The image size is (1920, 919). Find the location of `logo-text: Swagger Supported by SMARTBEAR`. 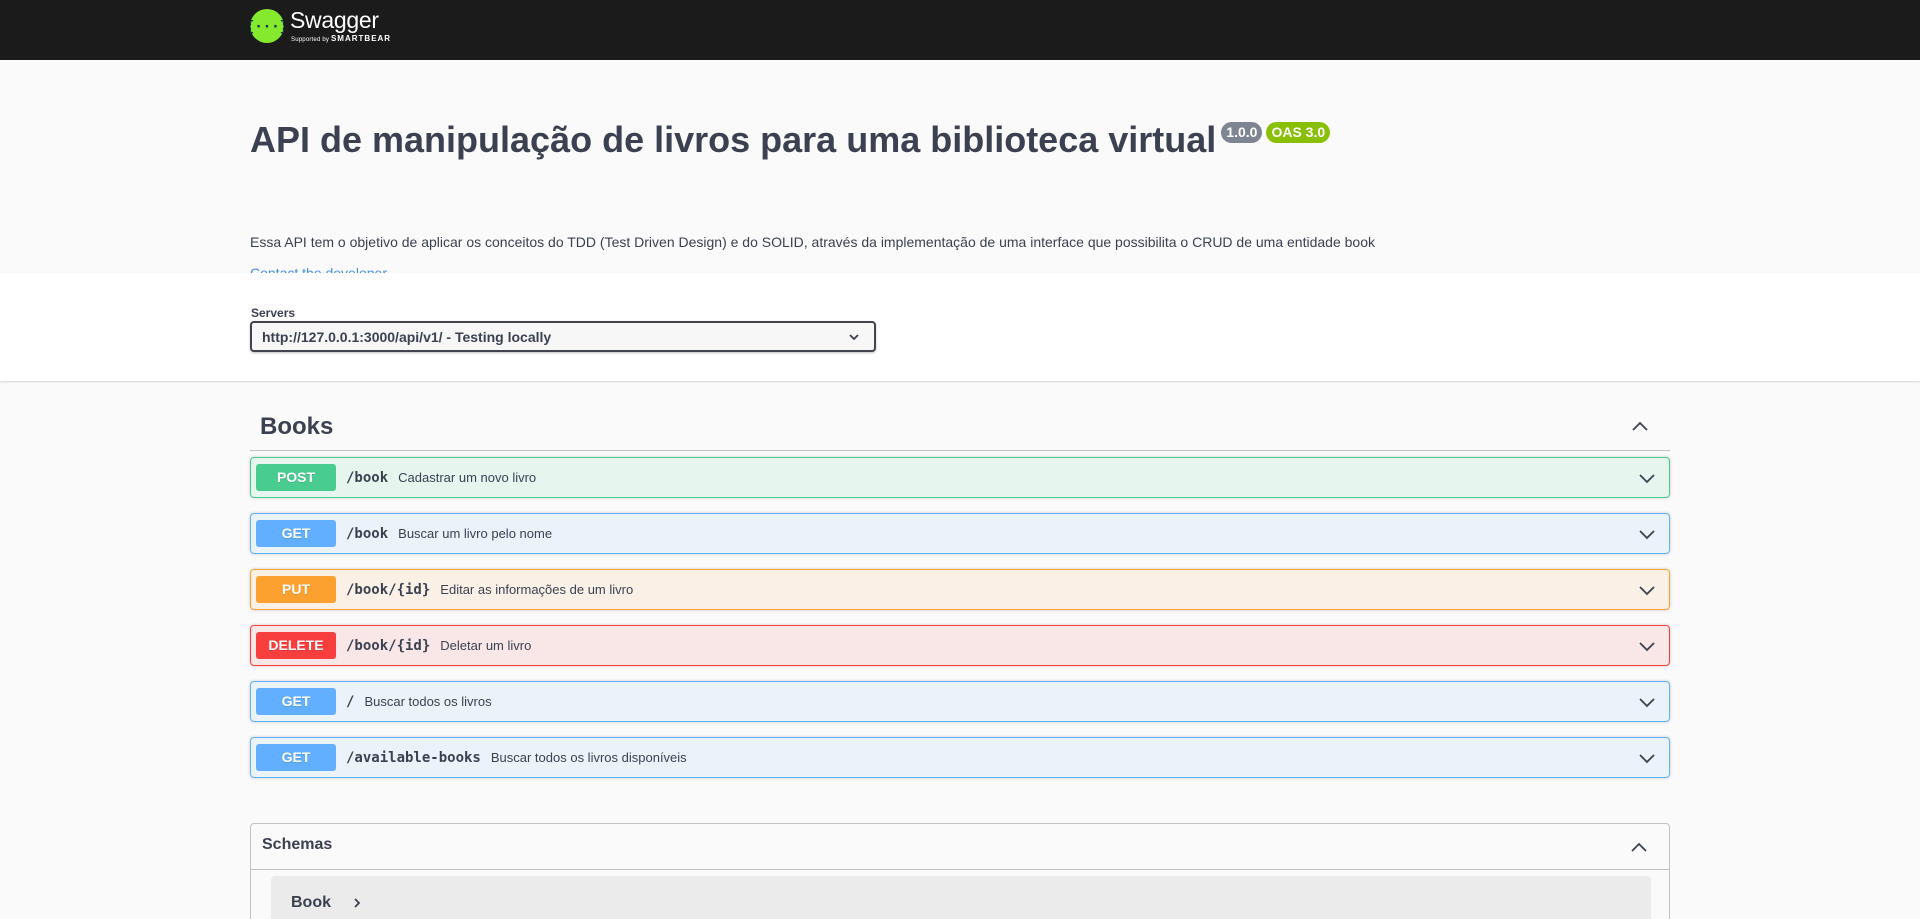

logo-text: Swagger Supported by SMARTBEAR is located at coordinates (340, 25).